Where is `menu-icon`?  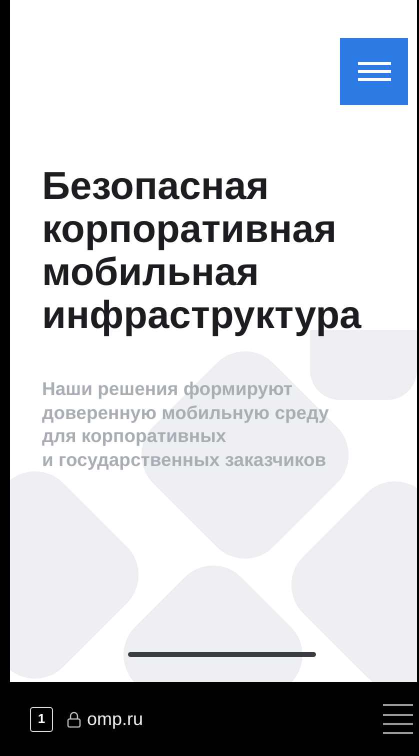 menu-icon is located at coordinates (398, 719).